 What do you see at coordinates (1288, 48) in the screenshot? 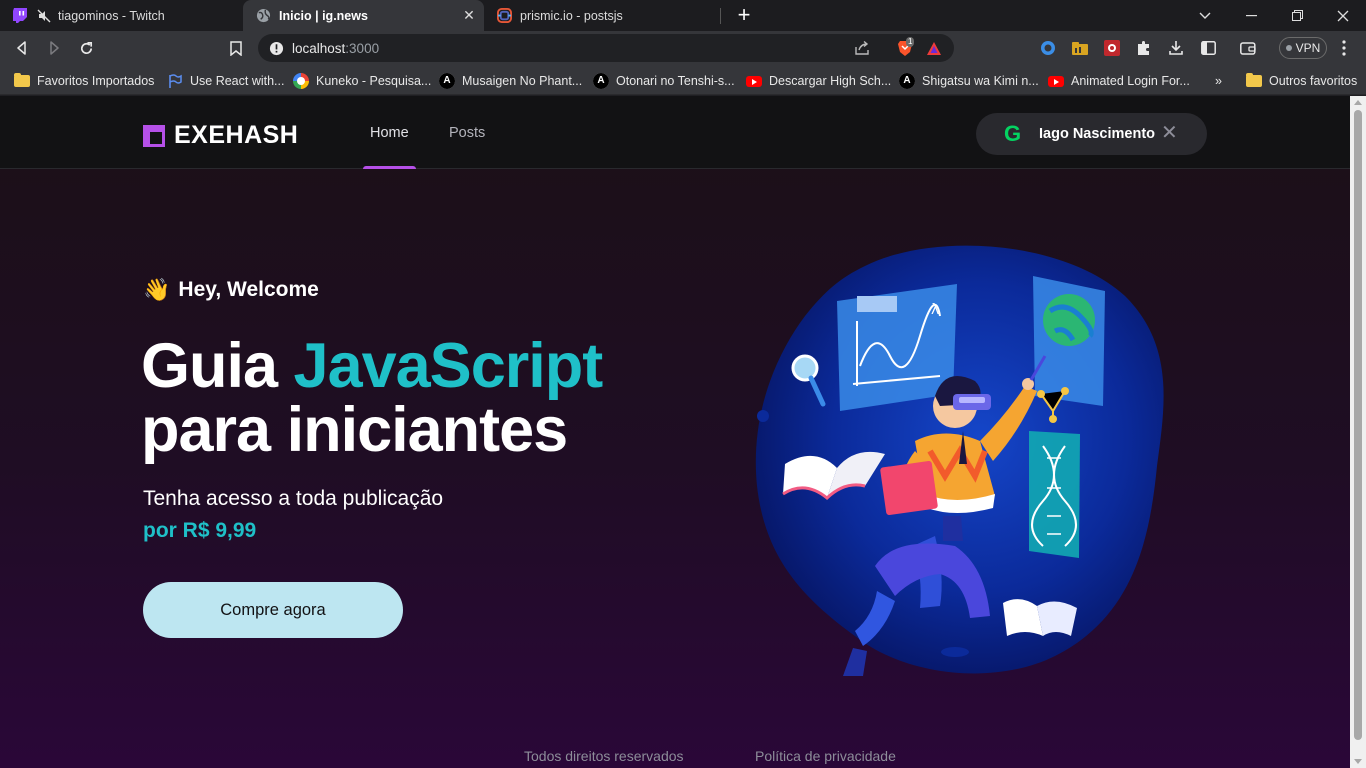
I see `vpn-status-icon` at bounding box center [1288, 48].